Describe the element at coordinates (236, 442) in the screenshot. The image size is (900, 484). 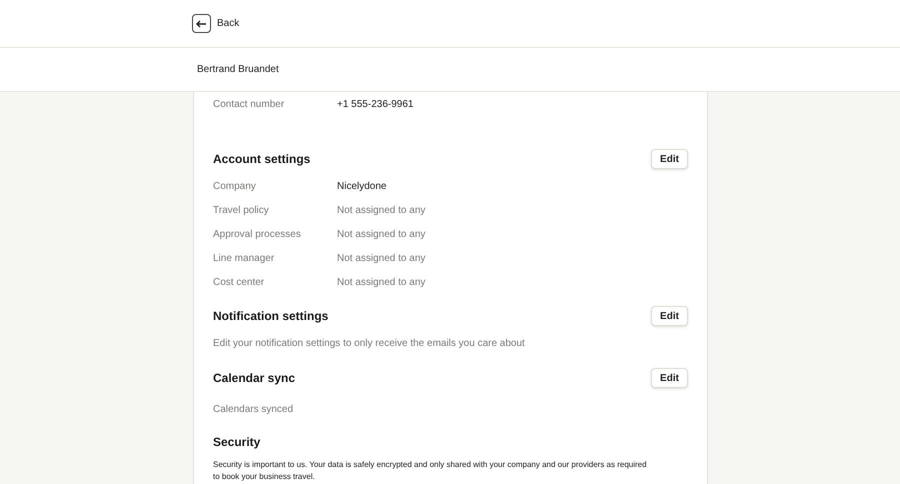
I see `section-title: Security` at that location.